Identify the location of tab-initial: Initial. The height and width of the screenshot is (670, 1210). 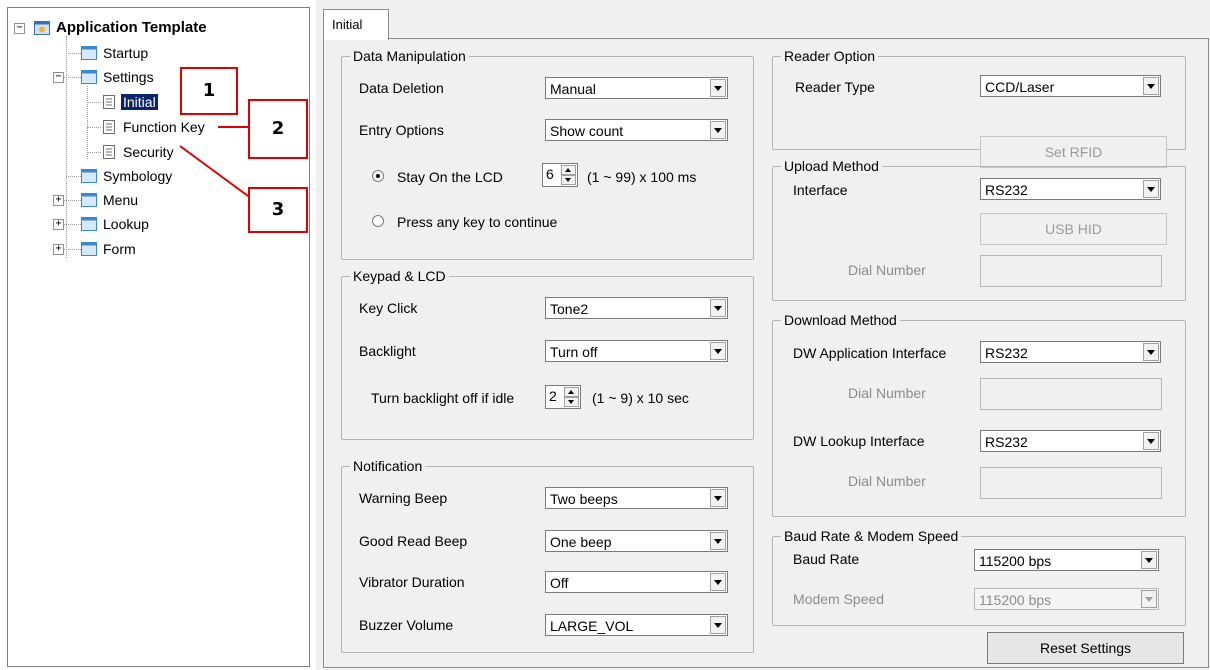
(356, 24).